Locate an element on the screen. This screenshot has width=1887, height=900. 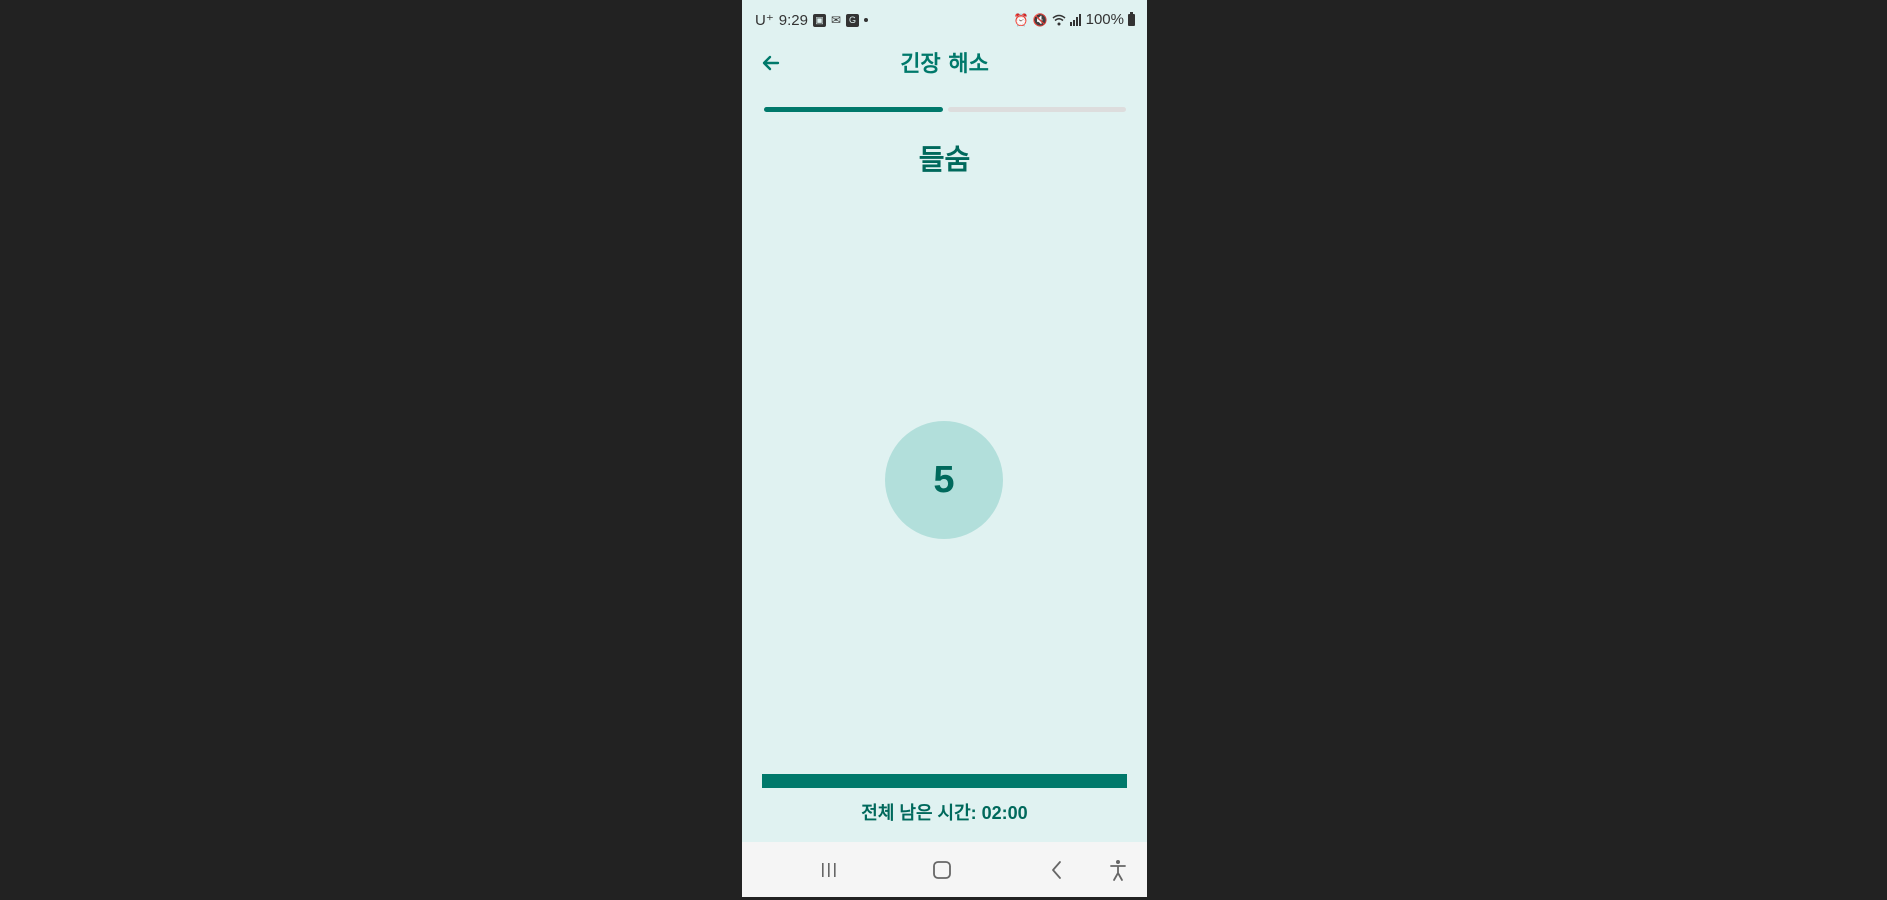
system-nav-bar is located at coordinates (944, 869).